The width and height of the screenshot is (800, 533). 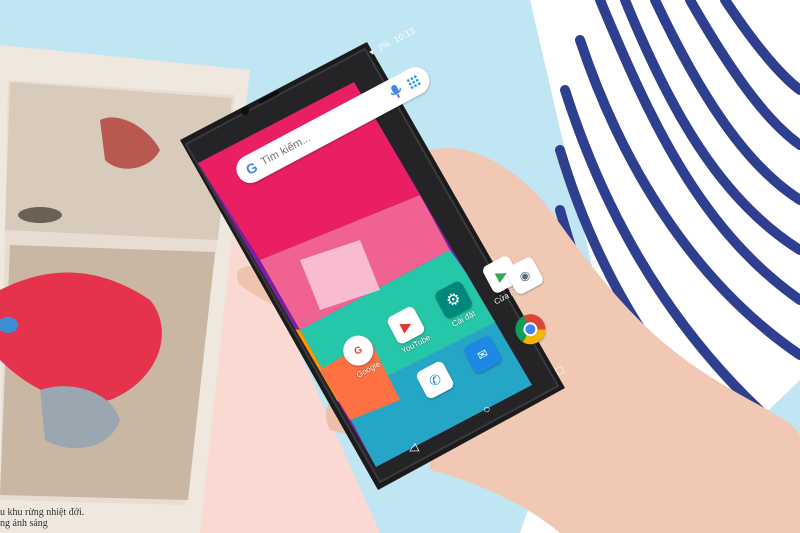 What do you see at coordinates (408, 330) in the screenshot?
I see `app-youtube: ▶ YouTube` at bounding box center [408, 330].